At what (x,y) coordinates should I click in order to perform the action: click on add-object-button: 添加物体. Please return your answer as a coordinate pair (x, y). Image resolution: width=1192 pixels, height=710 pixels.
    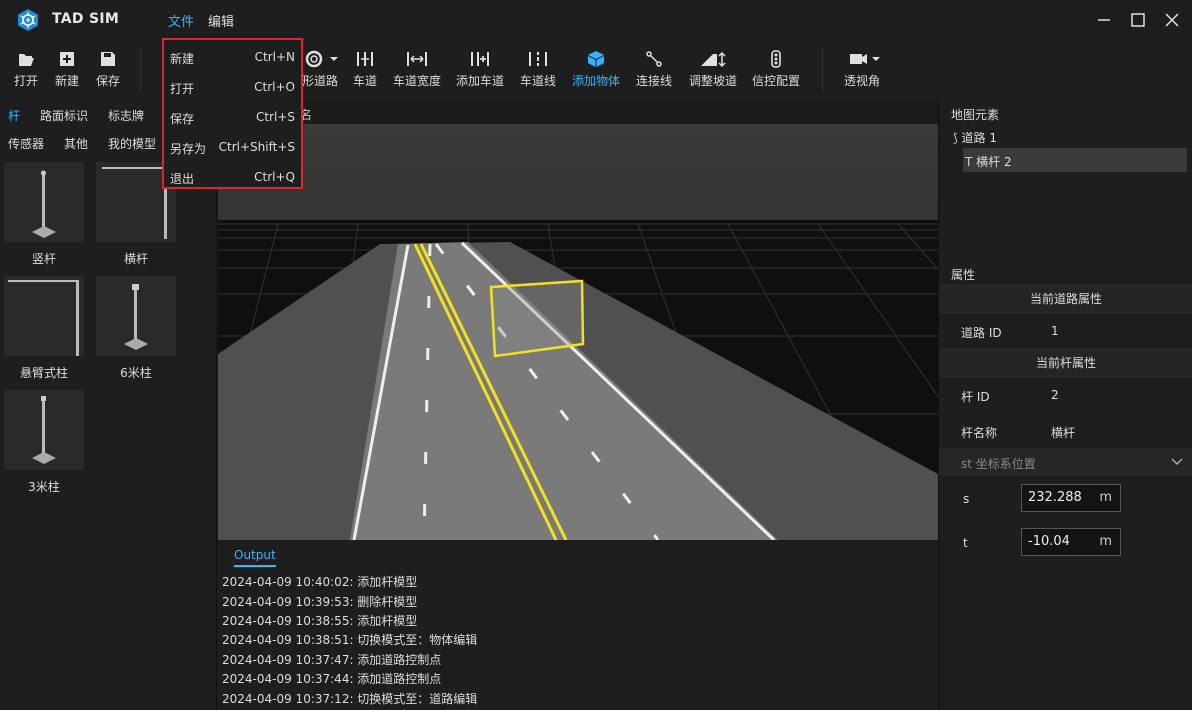
    Looking at the image, I should click on (596, 69).